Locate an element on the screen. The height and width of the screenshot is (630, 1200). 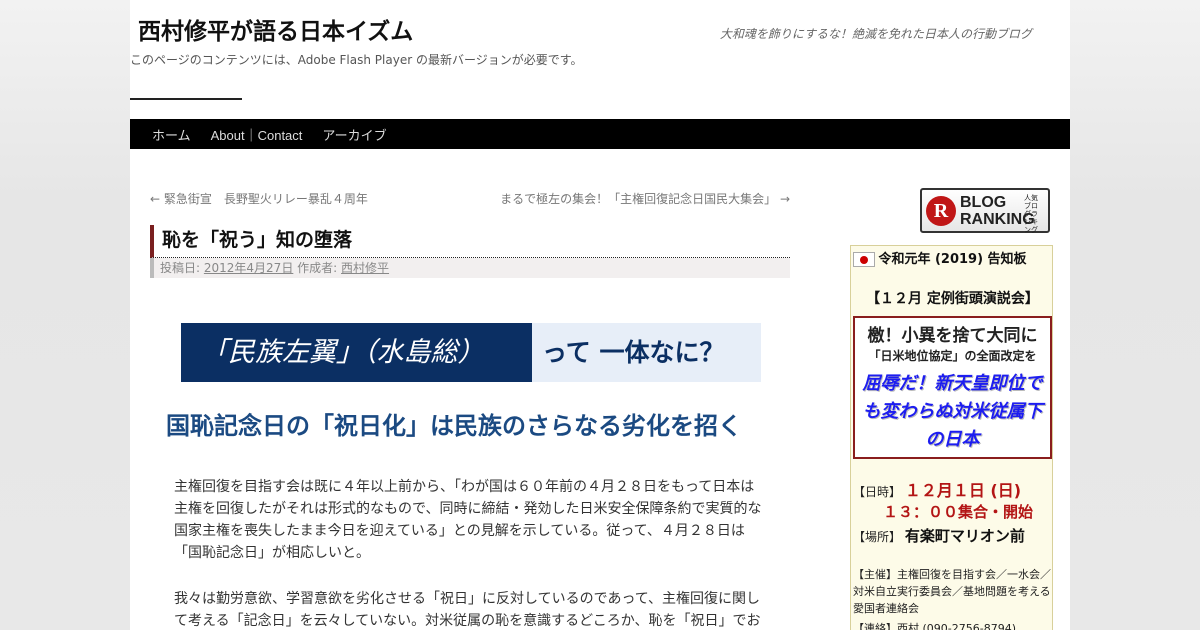
nav-item-about-contact: About｜Contact is located at coordinates (257, 134).